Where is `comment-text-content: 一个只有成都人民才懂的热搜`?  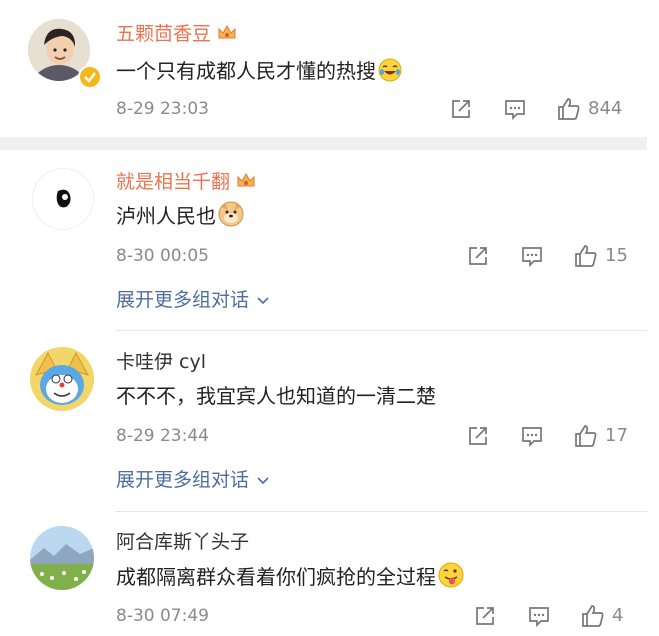
comment-text-content: 一个只有成都人民才懂的热搜 is located at coordinates (246, 71).